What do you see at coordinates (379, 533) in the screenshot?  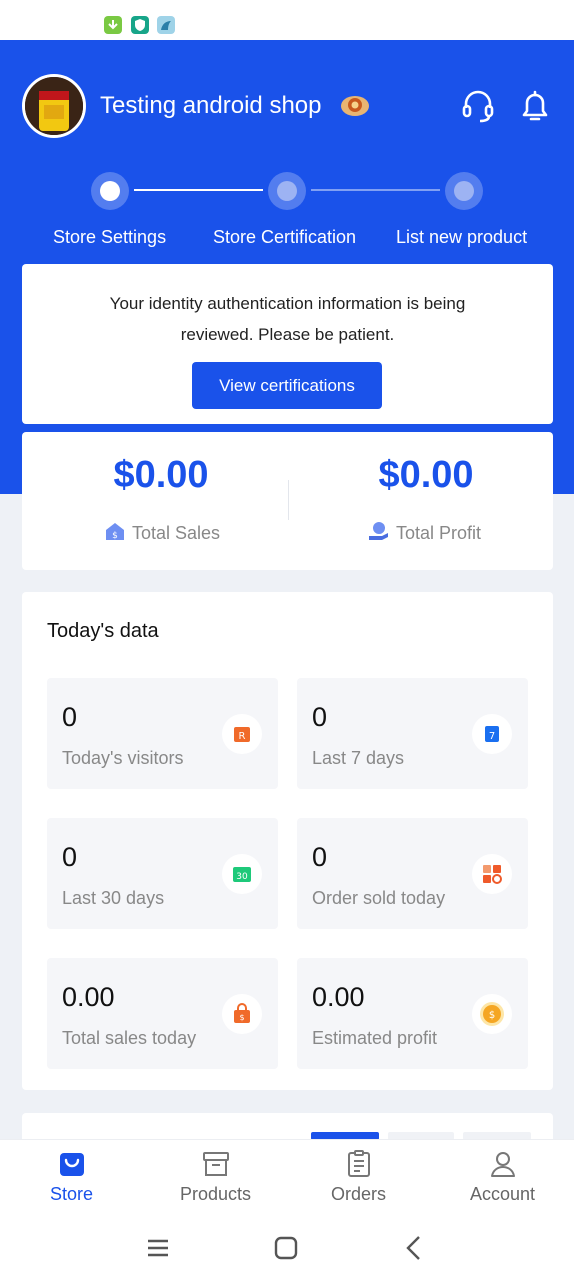 I see `profit-hand-icon` at bounding box center [379, 533].